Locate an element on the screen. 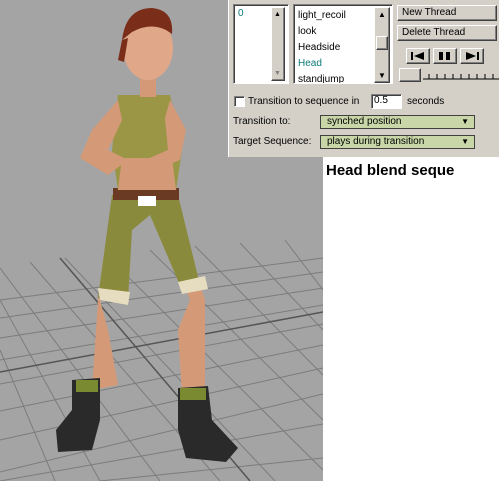  list-item-selected: Head is located at coordinates (310, 64).